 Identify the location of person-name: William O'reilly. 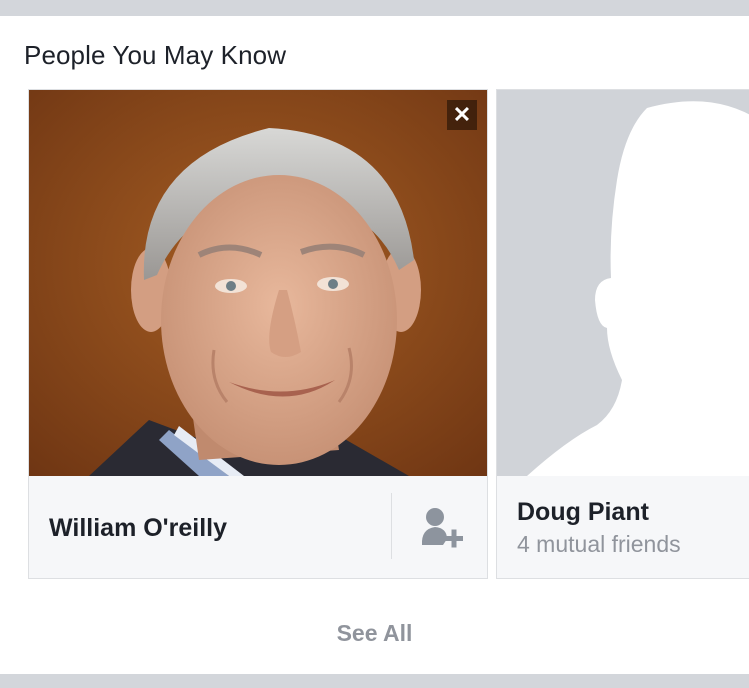
(138, 528).